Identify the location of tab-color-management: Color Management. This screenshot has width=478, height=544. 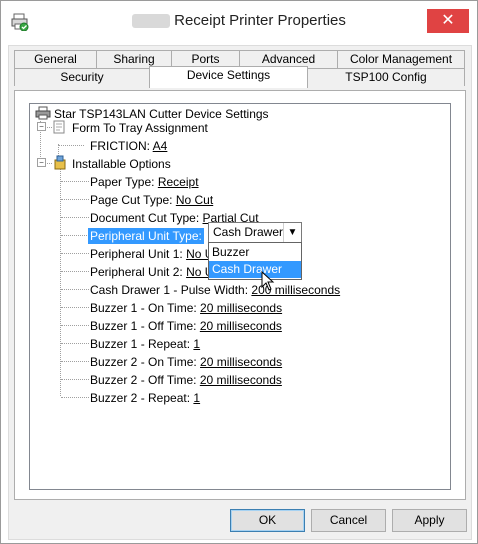
(401, 59).